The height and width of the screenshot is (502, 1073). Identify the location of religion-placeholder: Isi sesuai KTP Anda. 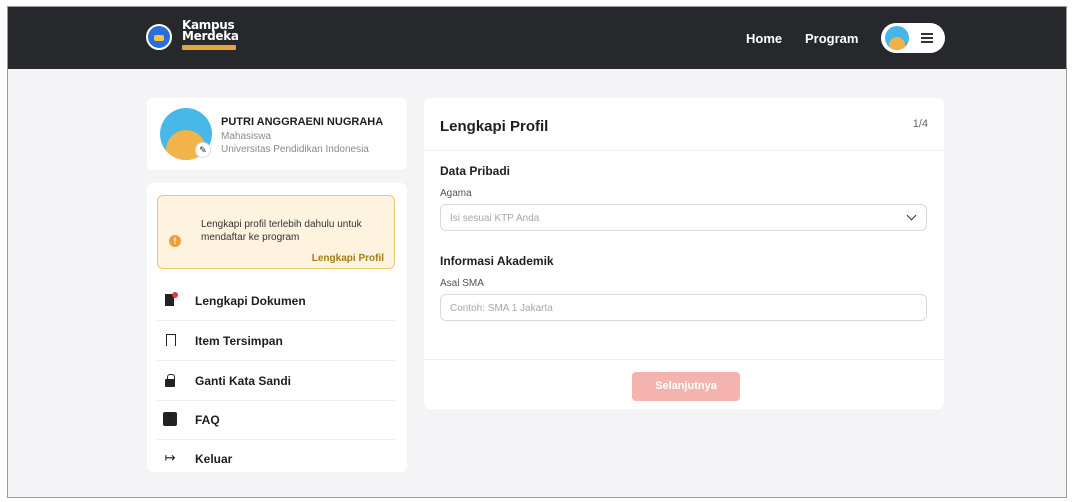
(495, 218).